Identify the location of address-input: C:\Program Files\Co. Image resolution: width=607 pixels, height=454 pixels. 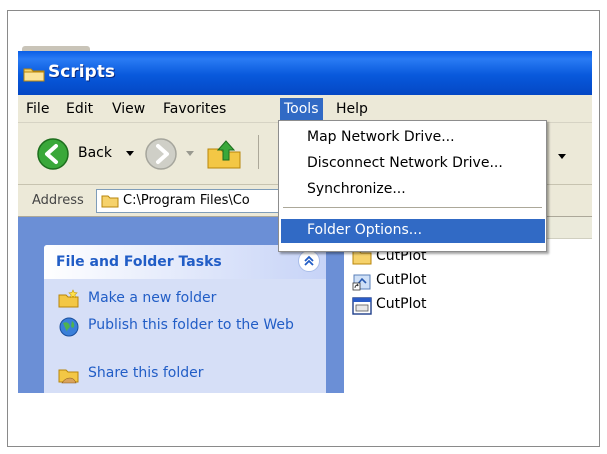
(189, 201).